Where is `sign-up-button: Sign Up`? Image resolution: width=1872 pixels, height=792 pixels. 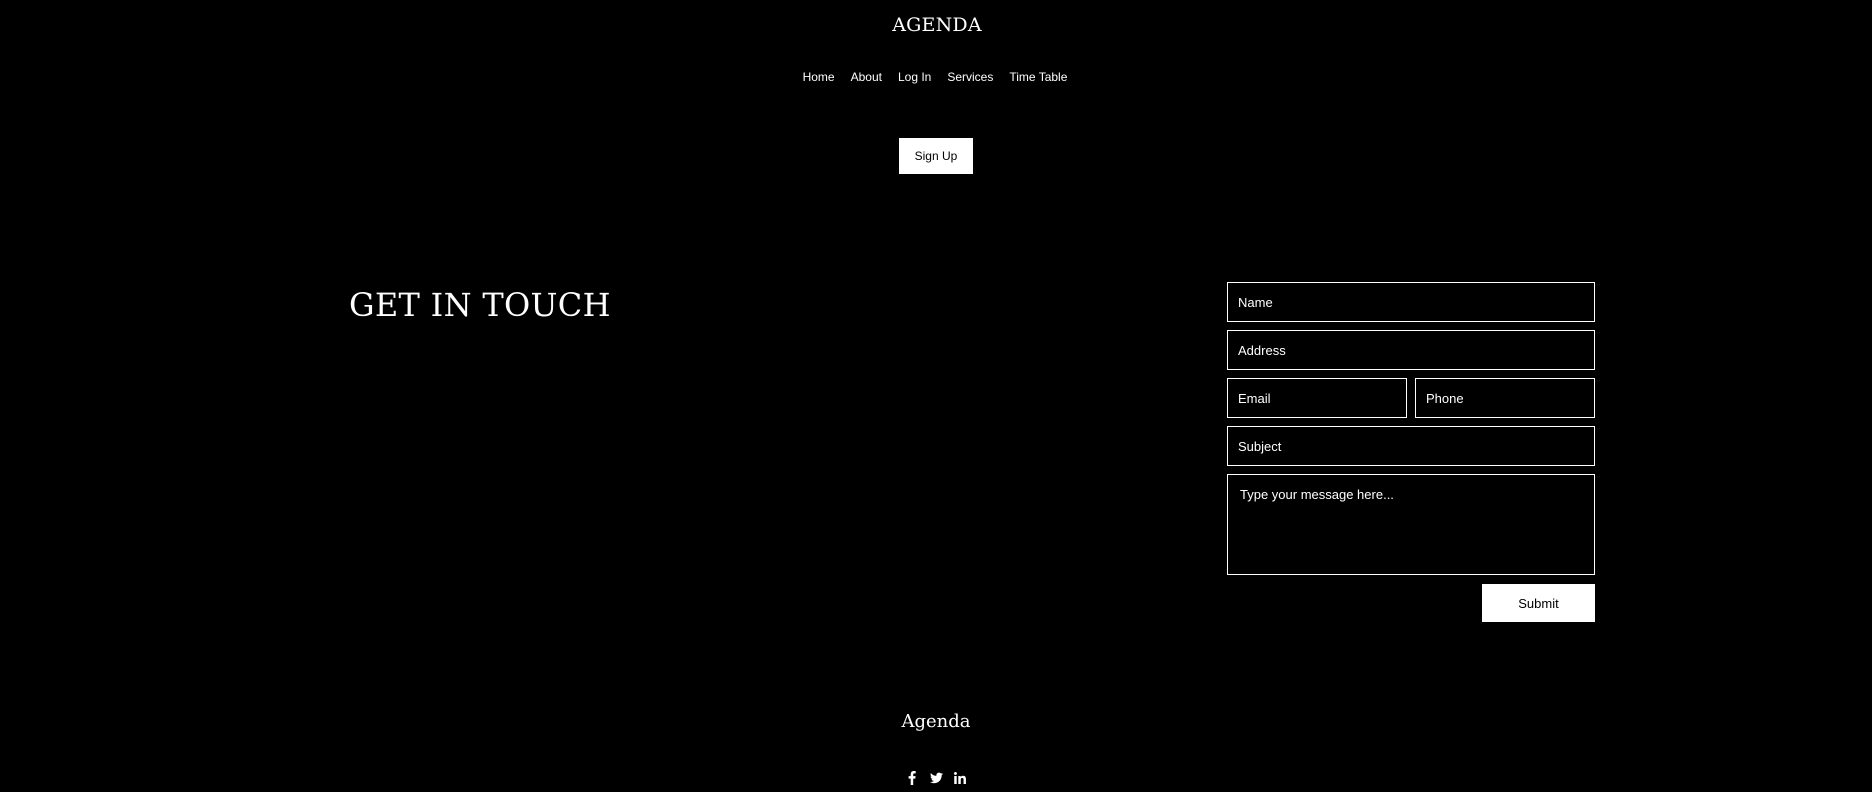
sign-up-button: Sign Up is located at coordinates (936, 156).